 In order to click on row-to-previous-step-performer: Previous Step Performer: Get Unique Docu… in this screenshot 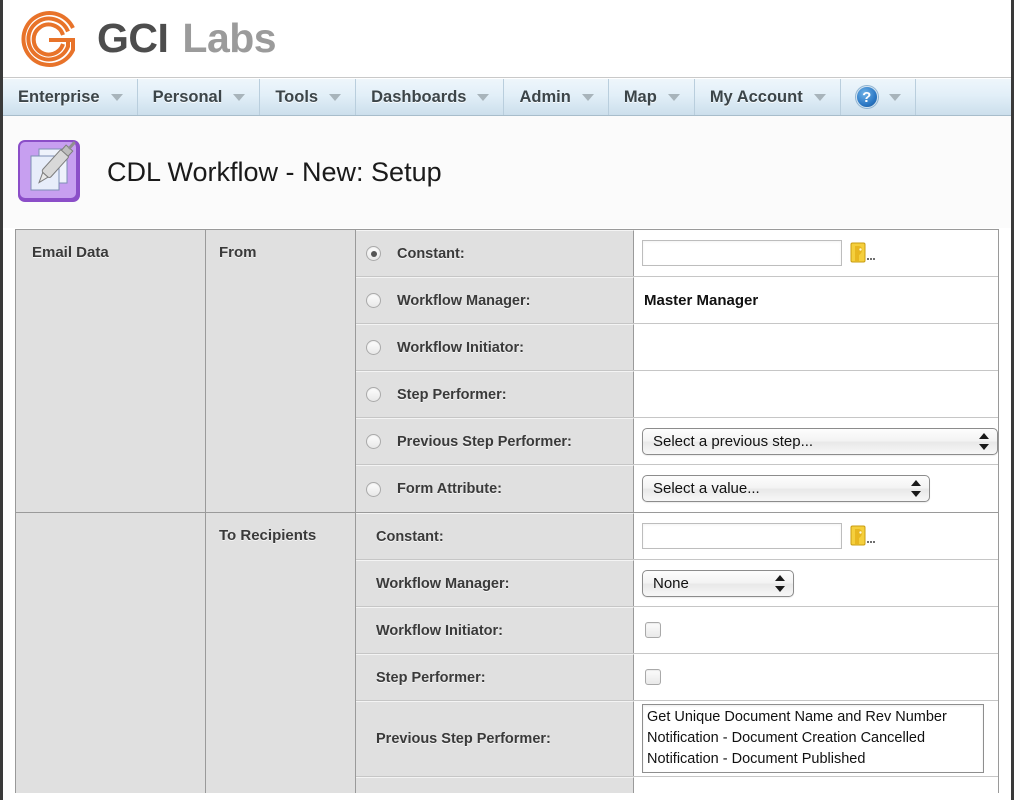, I will do `click(677, 739)`.